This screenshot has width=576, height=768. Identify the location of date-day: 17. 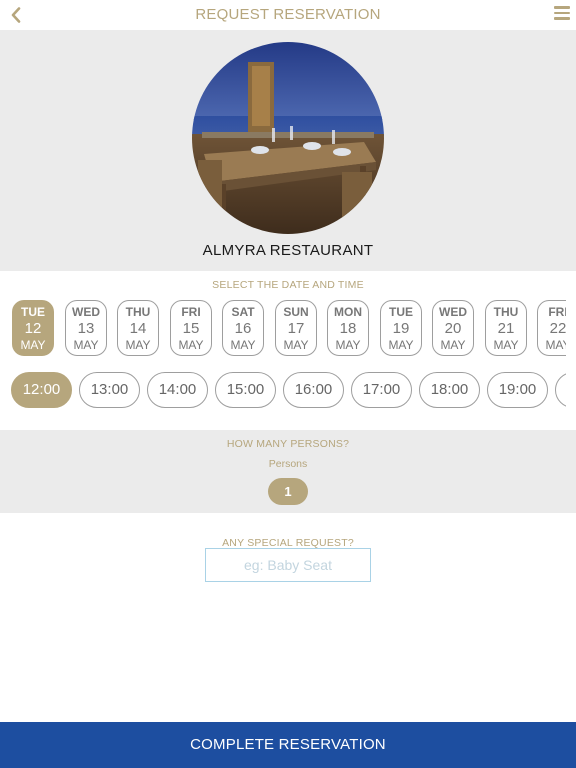
(296, 328).